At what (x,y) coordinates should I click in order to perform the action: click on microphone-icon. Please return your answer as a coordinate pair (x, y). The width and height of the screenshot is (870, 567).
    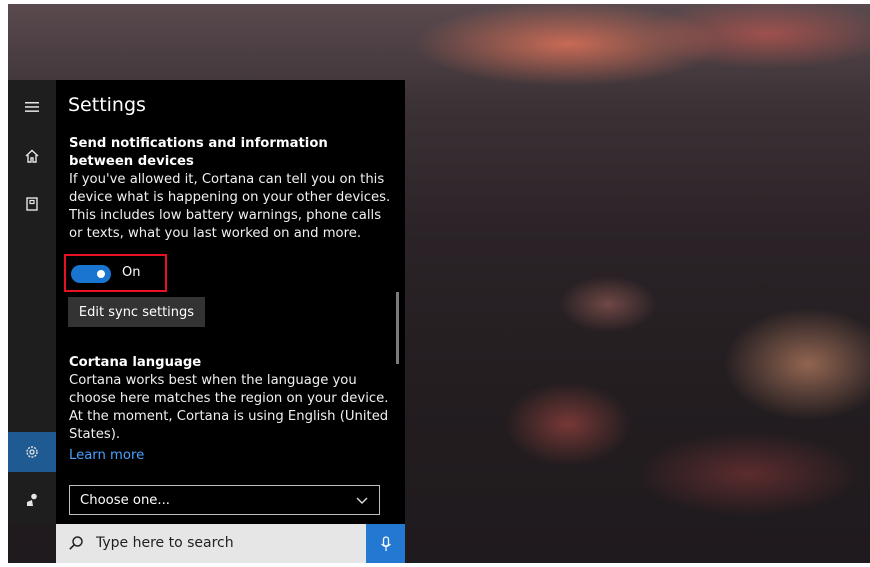
    Looking at the image, I should click on (385, 543).